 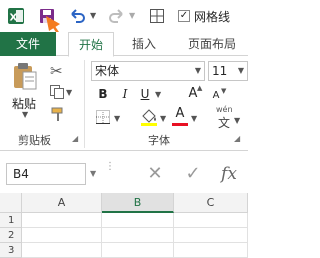 What do you see at coordinates (180, 115) in the screenshot?
I see `font-color-button: A` at bounding box center [180, 115].